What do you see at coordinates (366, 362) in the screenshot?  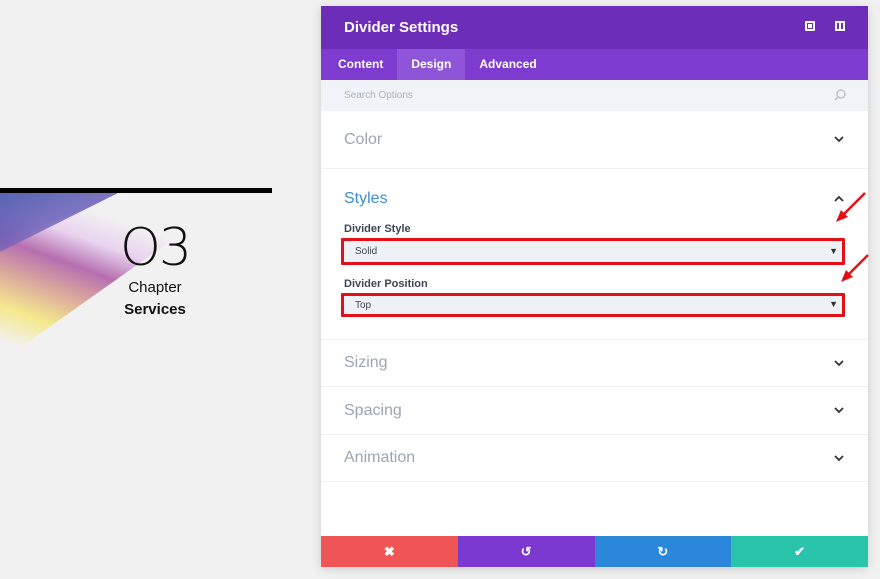 I see `section-sizing-title: Sizing` at bounding box center [366, 362].